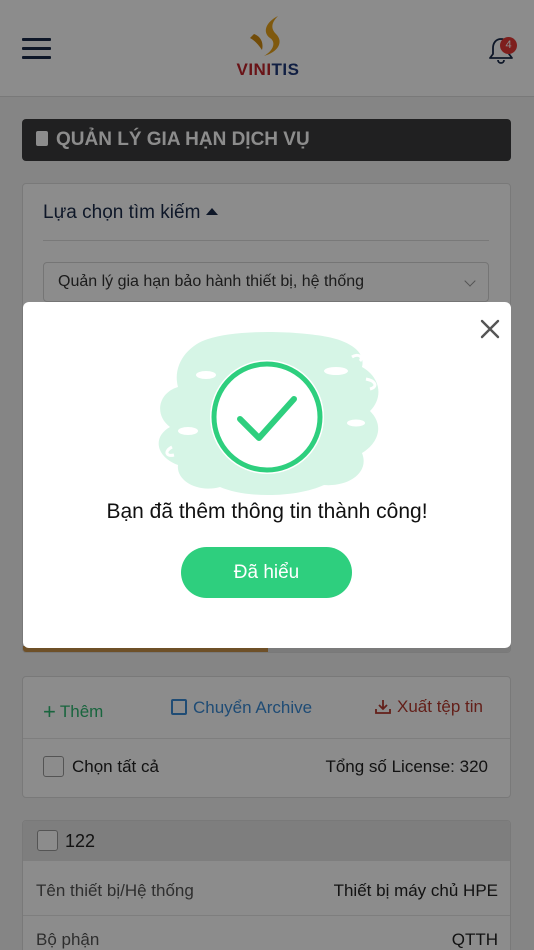 This screenshot has height=950, width=534. I want to click on close-icon, so click(490, 329).